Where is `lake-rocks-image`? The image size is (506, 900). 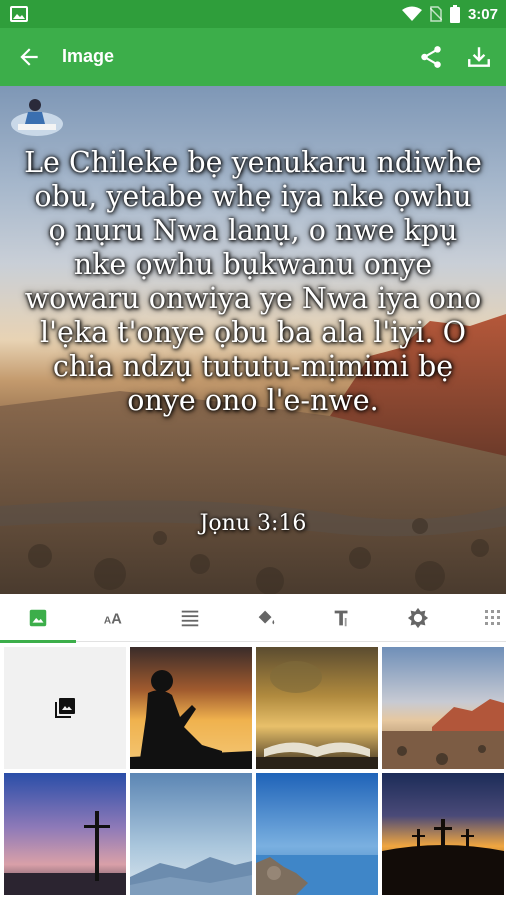 lake-rocks-image is located at coordinates (317, 834).